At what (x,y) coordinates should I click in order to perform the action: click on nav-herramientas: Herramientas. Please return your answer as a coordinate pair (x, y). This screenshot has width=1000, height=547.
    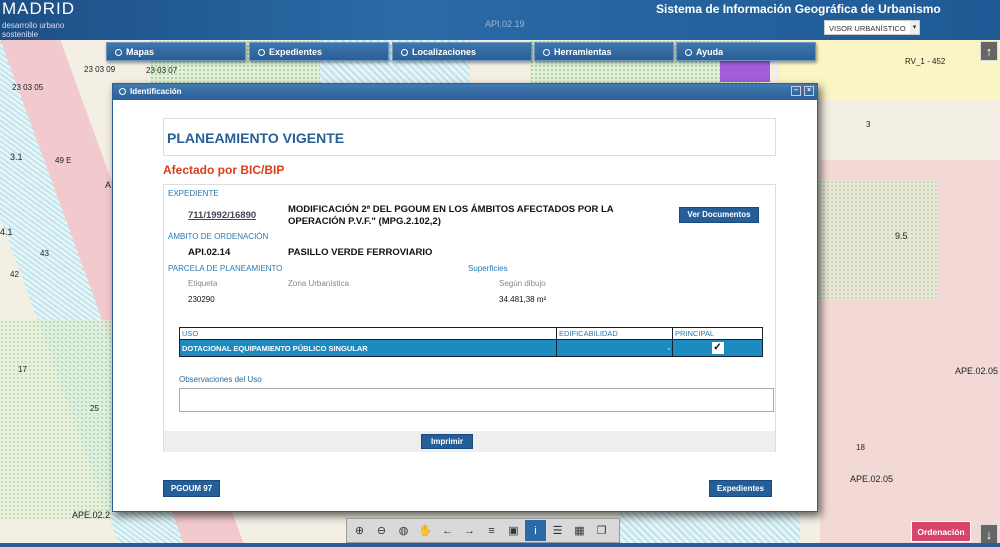
    Looking at the image, I should click on (604, 51).